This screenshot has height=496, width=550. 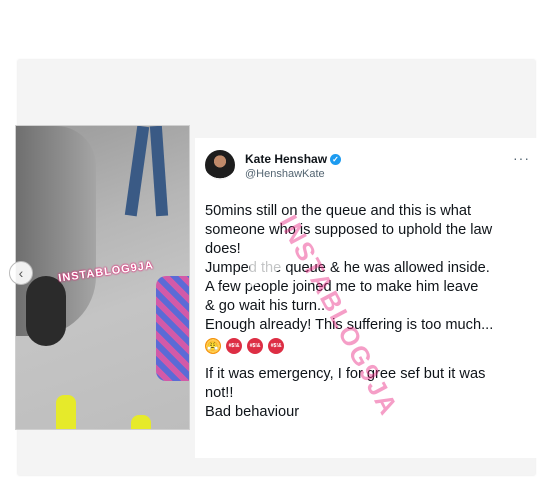 I want to click on user-handle: @HenshawKate, so click(x=285, y=174).